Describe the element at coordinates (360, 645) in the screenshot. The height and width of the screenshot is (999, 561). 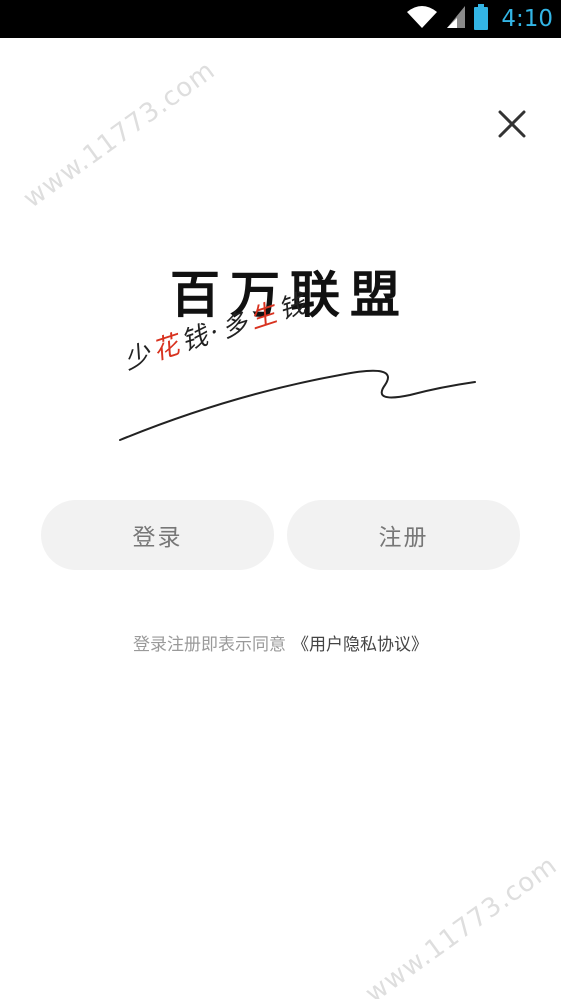
I see `privacy-agreement-link: 《用户隐私协议》` at that location.